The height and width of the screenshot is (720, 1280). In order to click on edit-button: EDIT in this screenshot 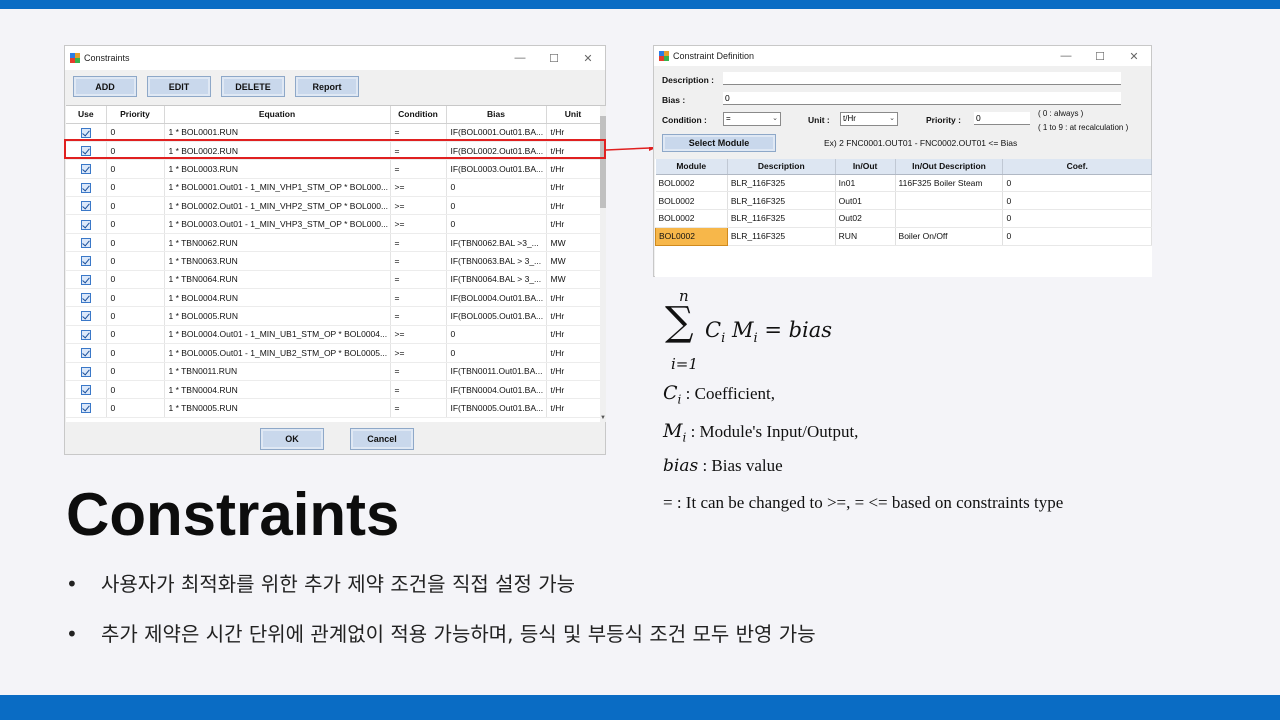, I will do `click(179, 86)`.